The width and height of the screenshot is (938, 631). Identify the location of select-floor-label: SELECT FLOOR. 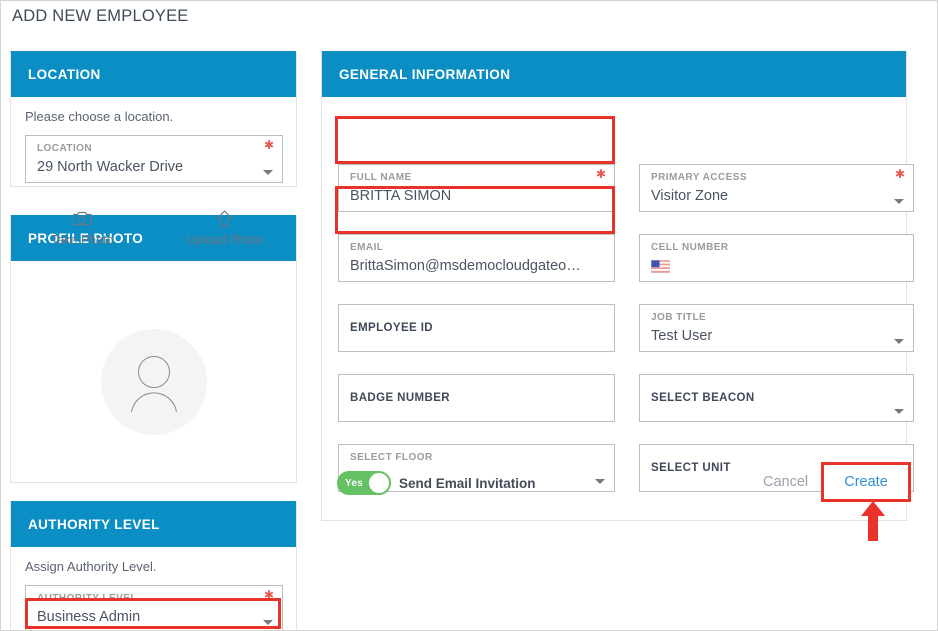
(391, 457).